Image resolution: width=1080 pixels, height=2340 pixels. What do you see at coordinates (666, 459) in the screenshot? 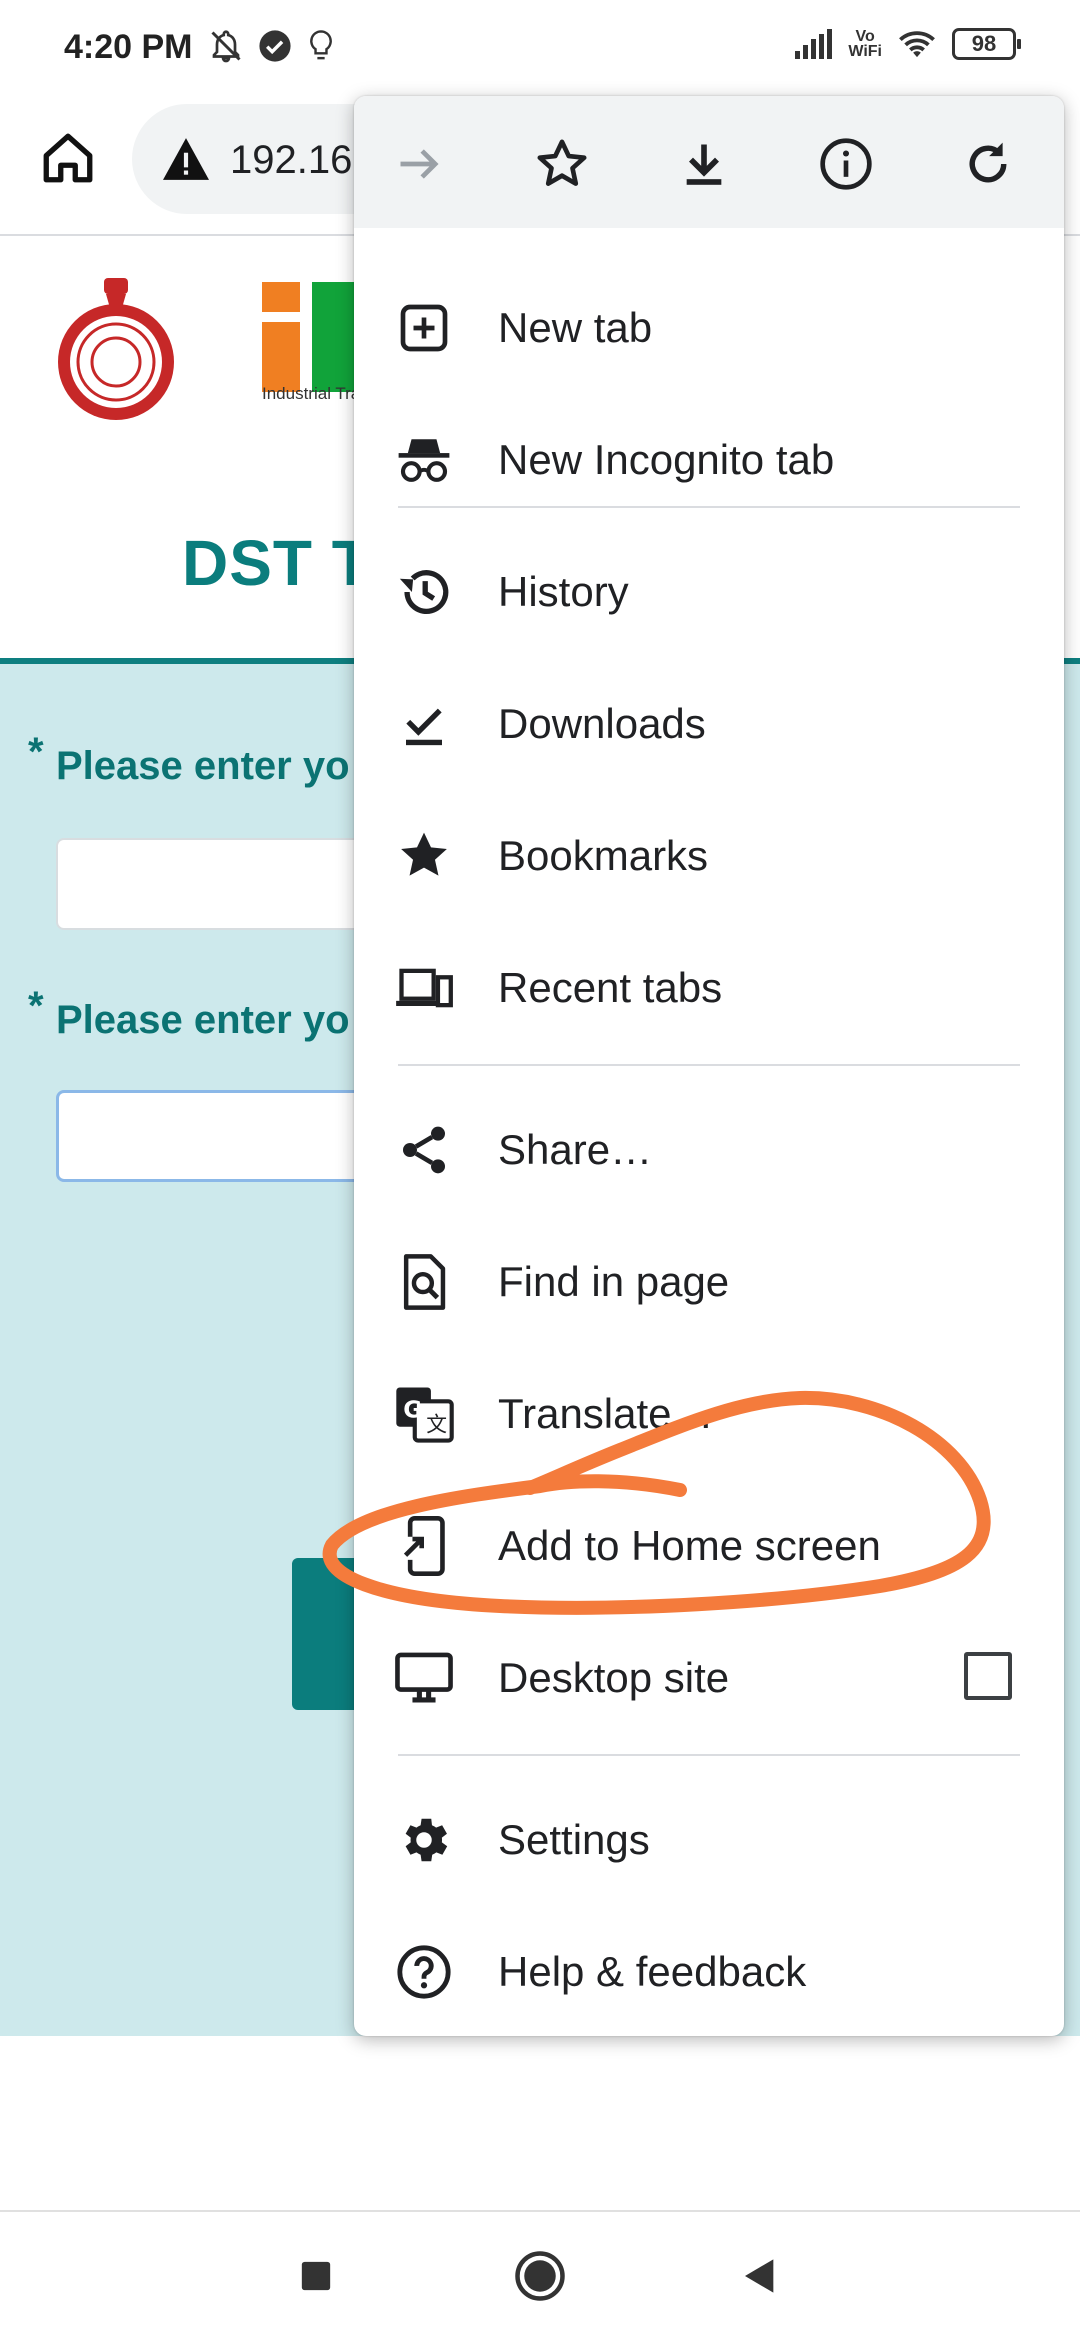
I see `menu-item-label: New Incognito tab` at bounding box center [666, 459].